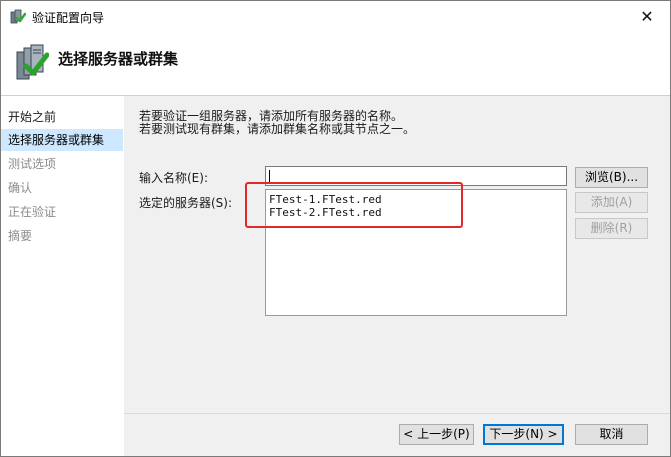 The image size is (671, 457). I want to click on step-before-you-begin: 开始之前, so click(62, 117).